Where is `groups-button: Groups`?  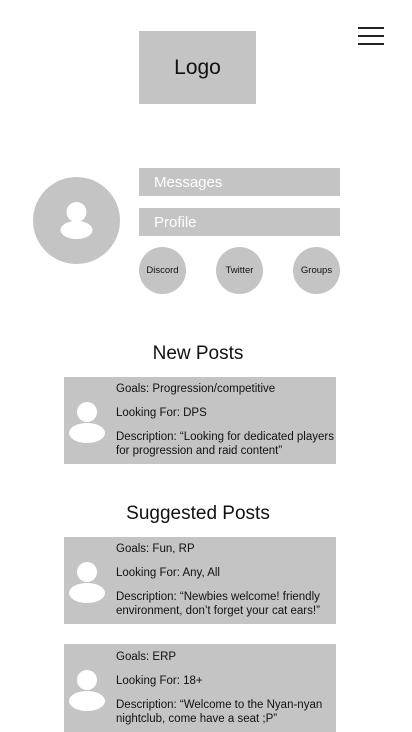
groups-button: Groups is located at coordinates (316, 270).